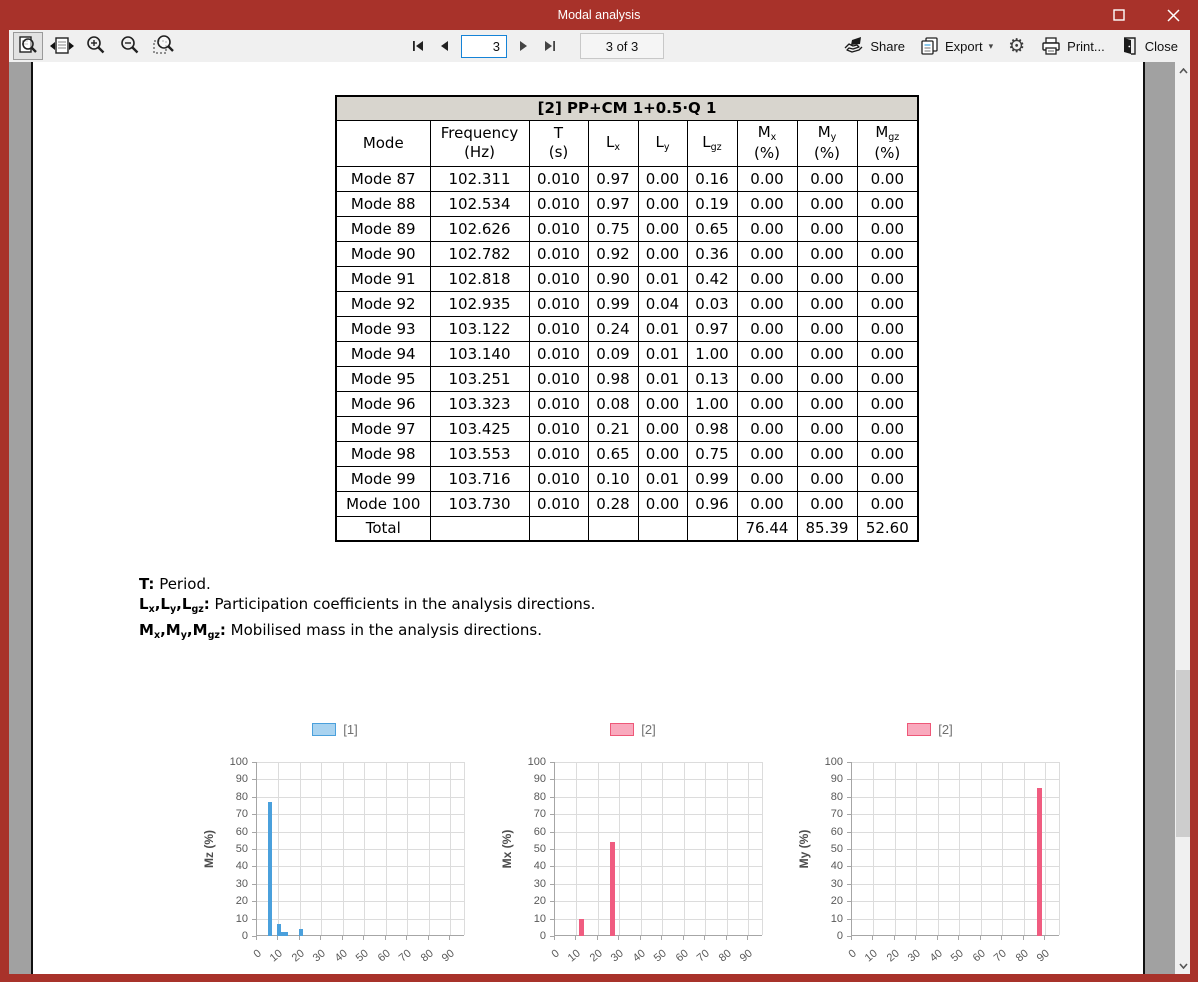 This screenshot has height=982, width=1198. I want to click on close-icon, so click(1173, 15).